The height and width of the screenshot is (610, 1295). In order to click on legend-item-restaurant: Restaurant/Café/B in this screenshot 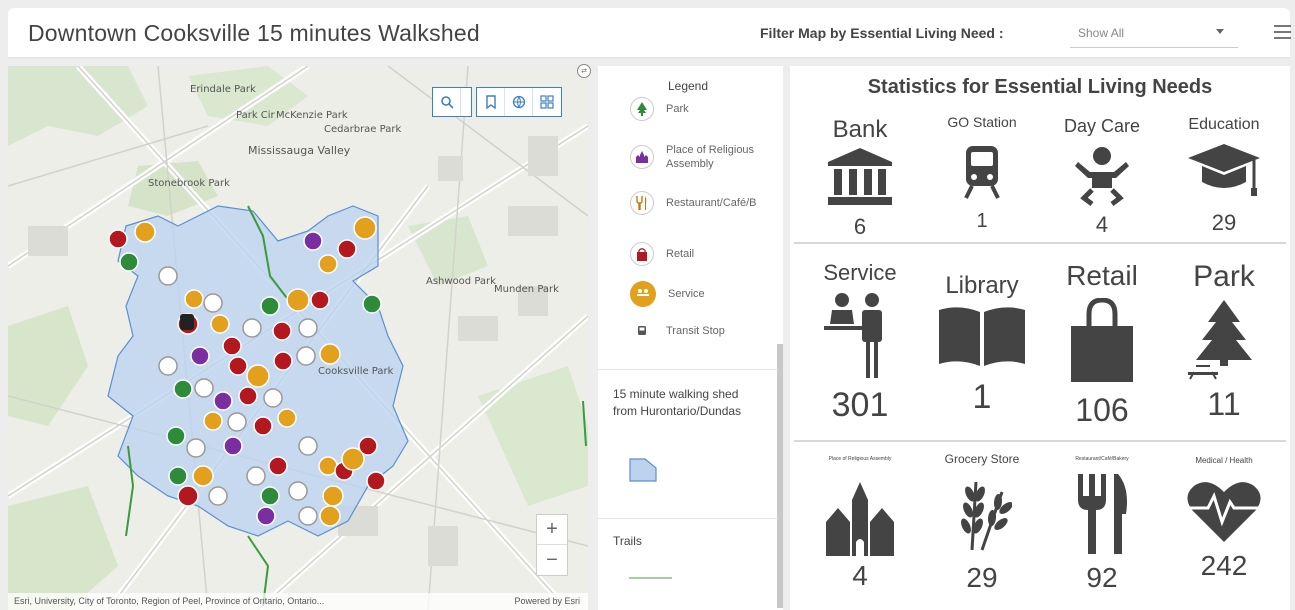, I will do `click(703, 203)`.